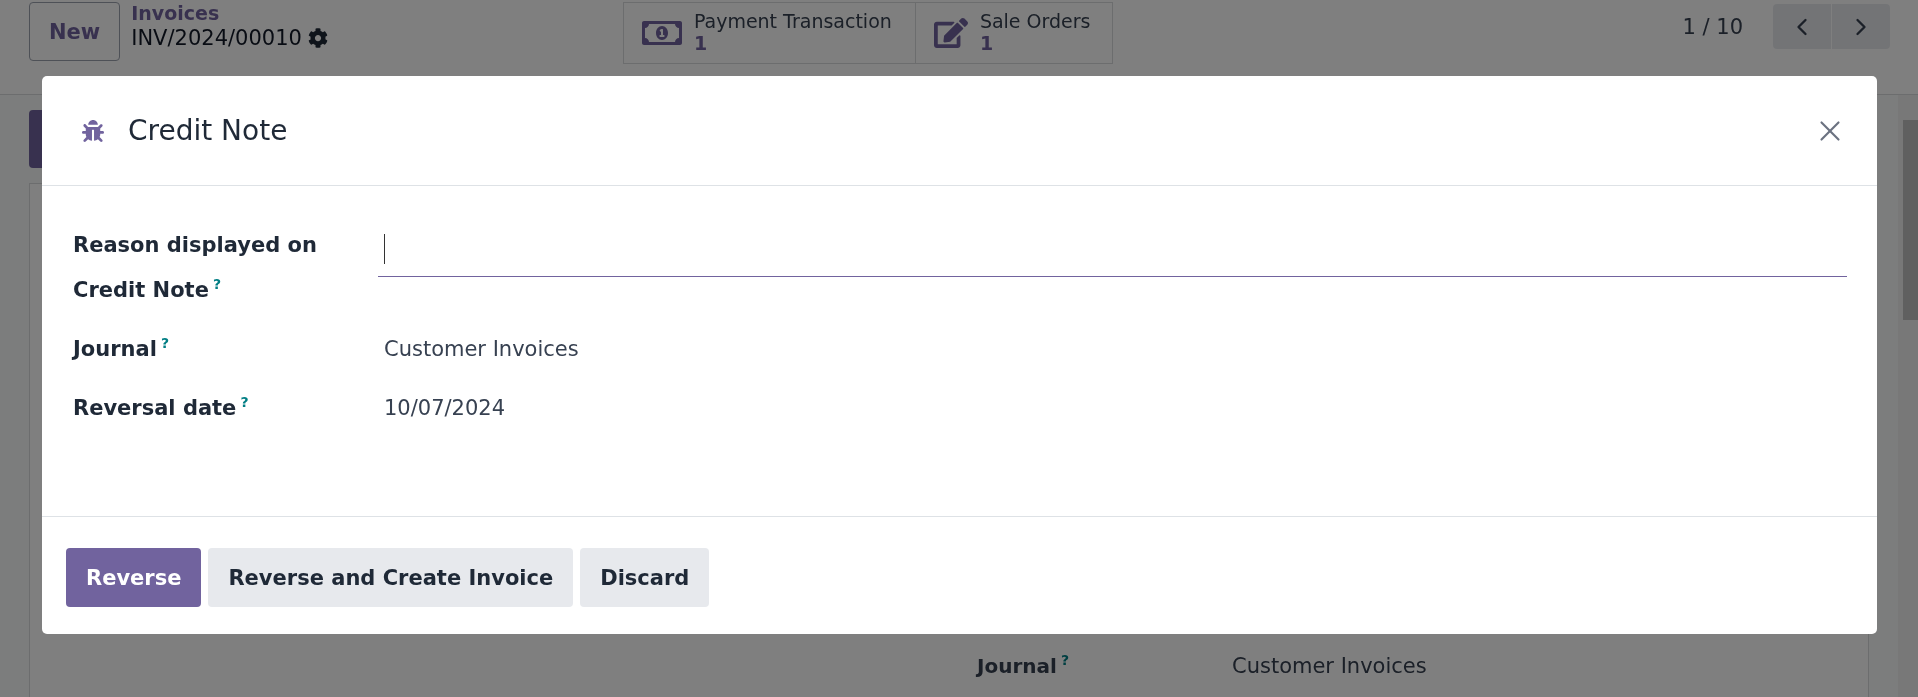 The height and width of the screenshot is (697, 1918). I want to click on field-label: Reason displayed on Credit Note $^{?}$, so click(195, 268).